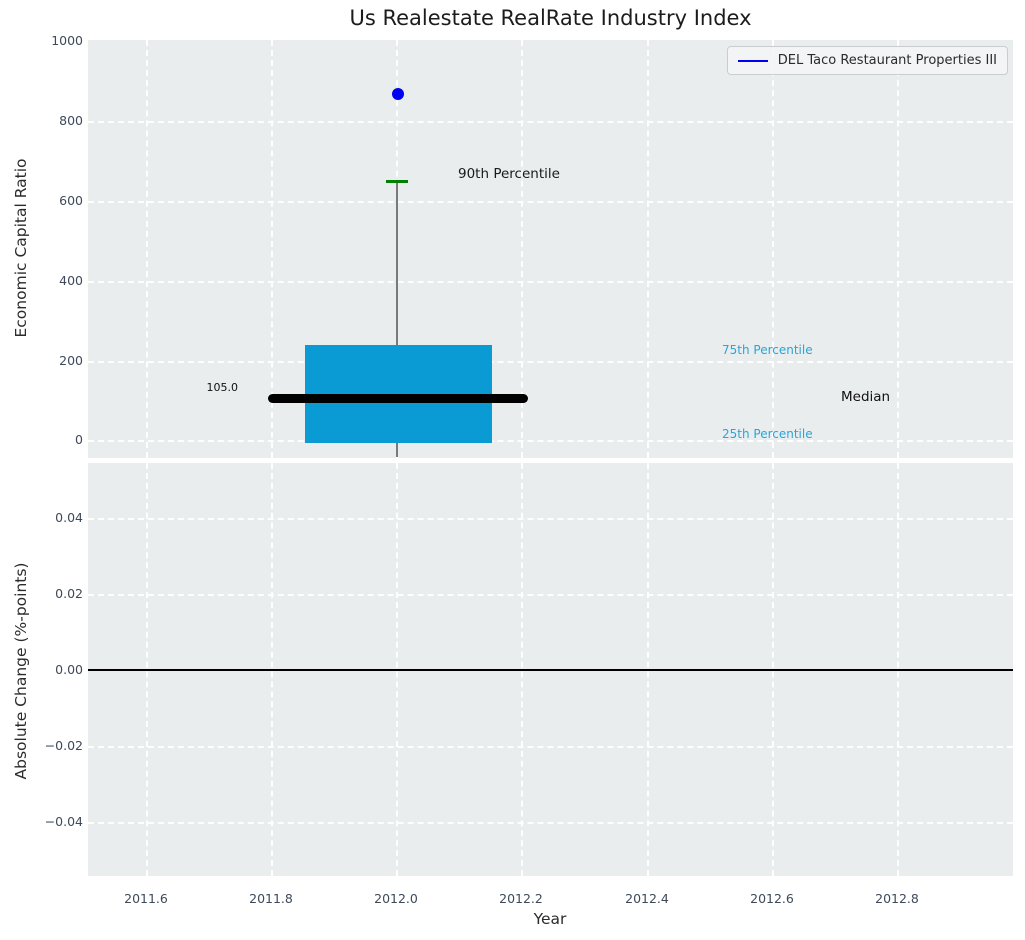 Image resolution: width=1025 pixels, height=940 pixels. Describe the element at coordinates (222, 387) in the screenshot. I see `median-value-label: 105.0` at that location.